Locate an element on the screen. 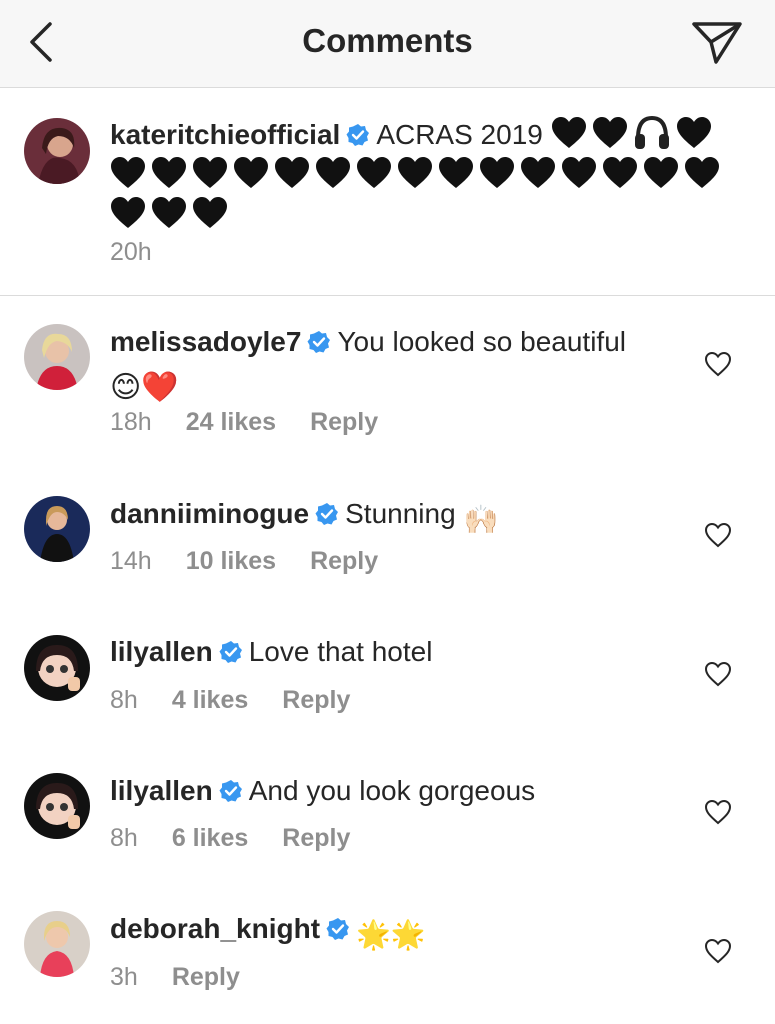 This screenshot has width=775, height=1024. likes-count: 4 likes is located at coordinates (210, 700).